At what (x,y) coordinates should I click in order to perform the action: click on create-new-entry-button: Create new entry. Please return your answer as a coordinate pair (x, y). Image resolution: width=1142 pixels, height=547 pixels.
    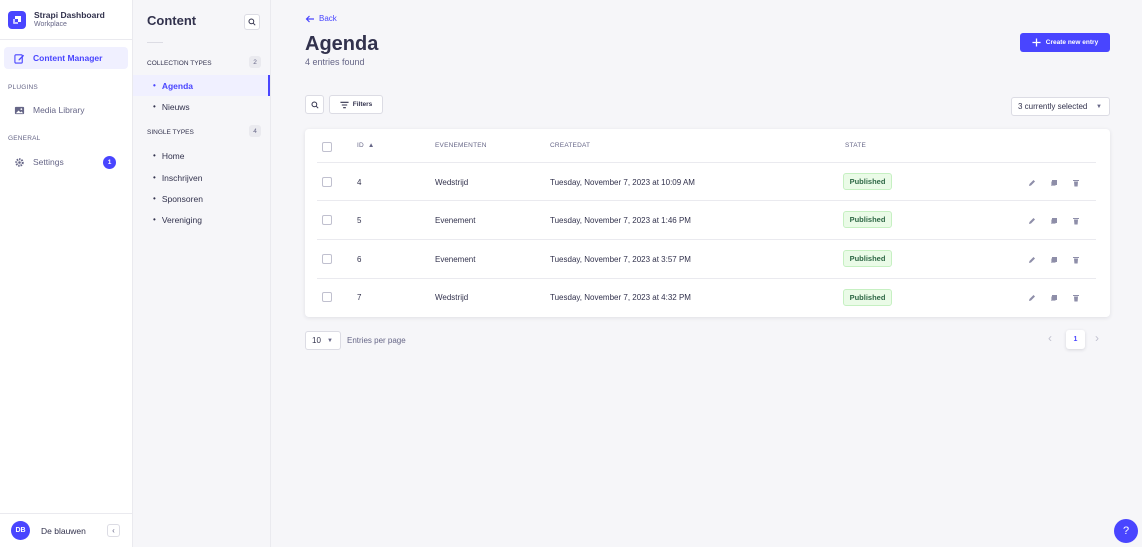
    Looking at the image, I should click on (1065, 42).